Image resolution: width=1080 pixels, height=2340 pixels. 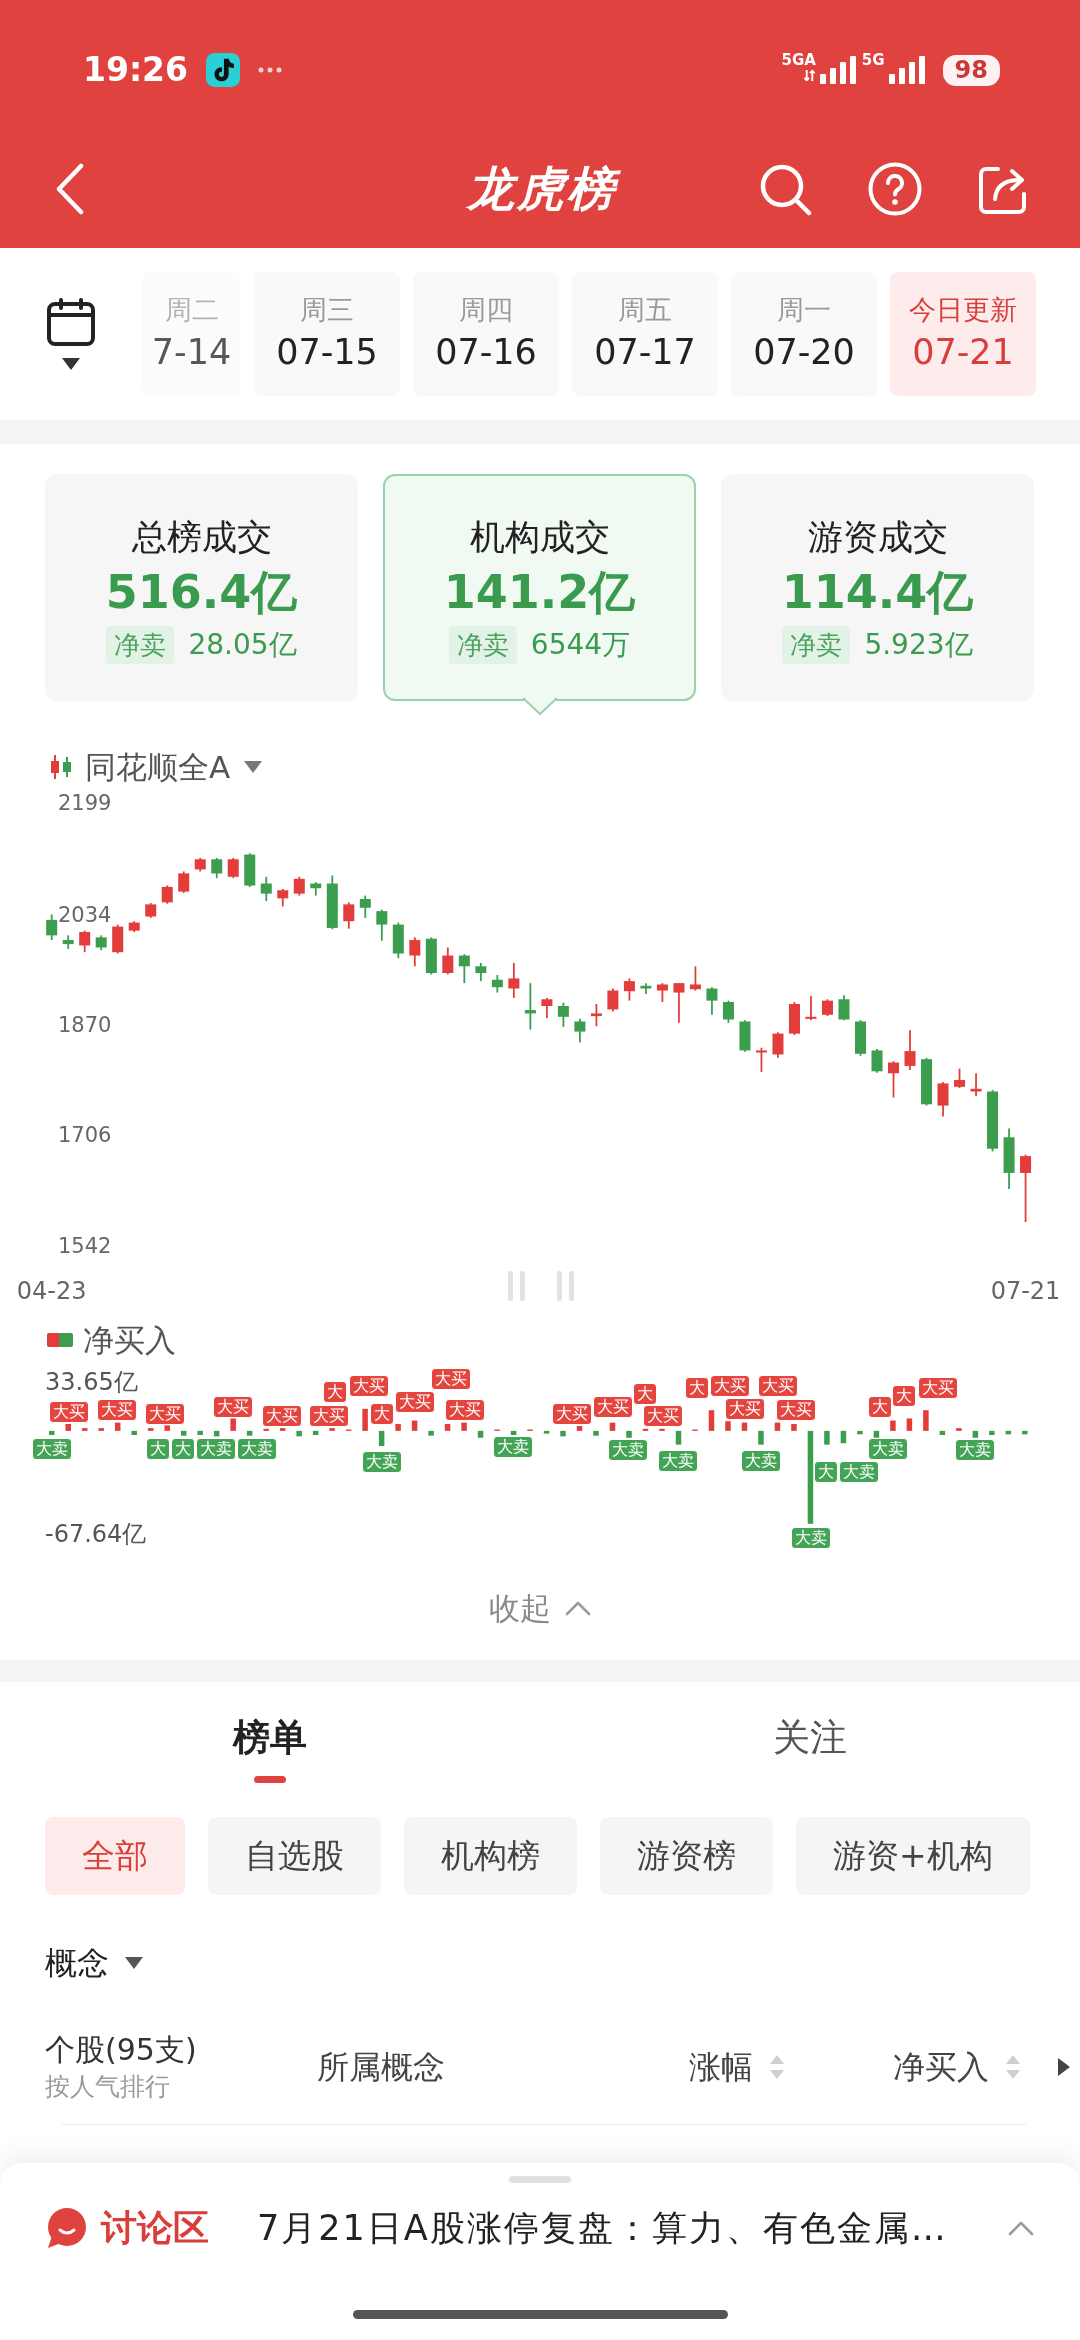 What do you see at coordinates (270, 1779) in the screenshot?
I see `tab-underline` at bounding box center [270, 1779].